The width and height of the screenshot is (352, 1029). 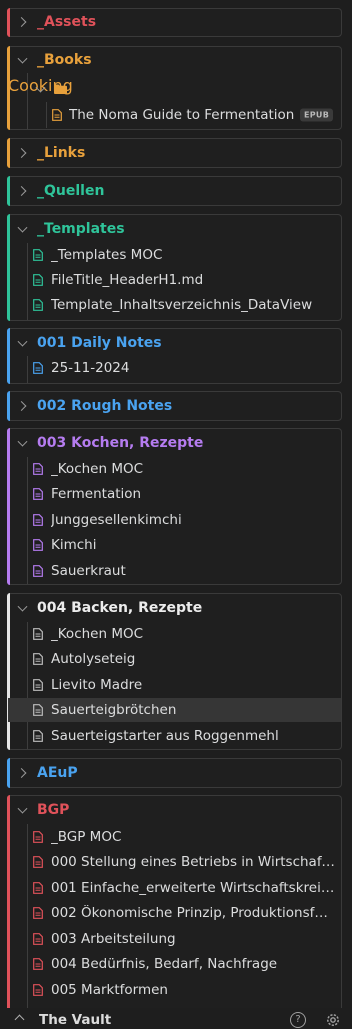 What do you see at coordinates (174, 710) in the screenshot?
I see `file-sauerteigbroetchen: Sauerteigbrötchen` at bounding box center [174, 710].